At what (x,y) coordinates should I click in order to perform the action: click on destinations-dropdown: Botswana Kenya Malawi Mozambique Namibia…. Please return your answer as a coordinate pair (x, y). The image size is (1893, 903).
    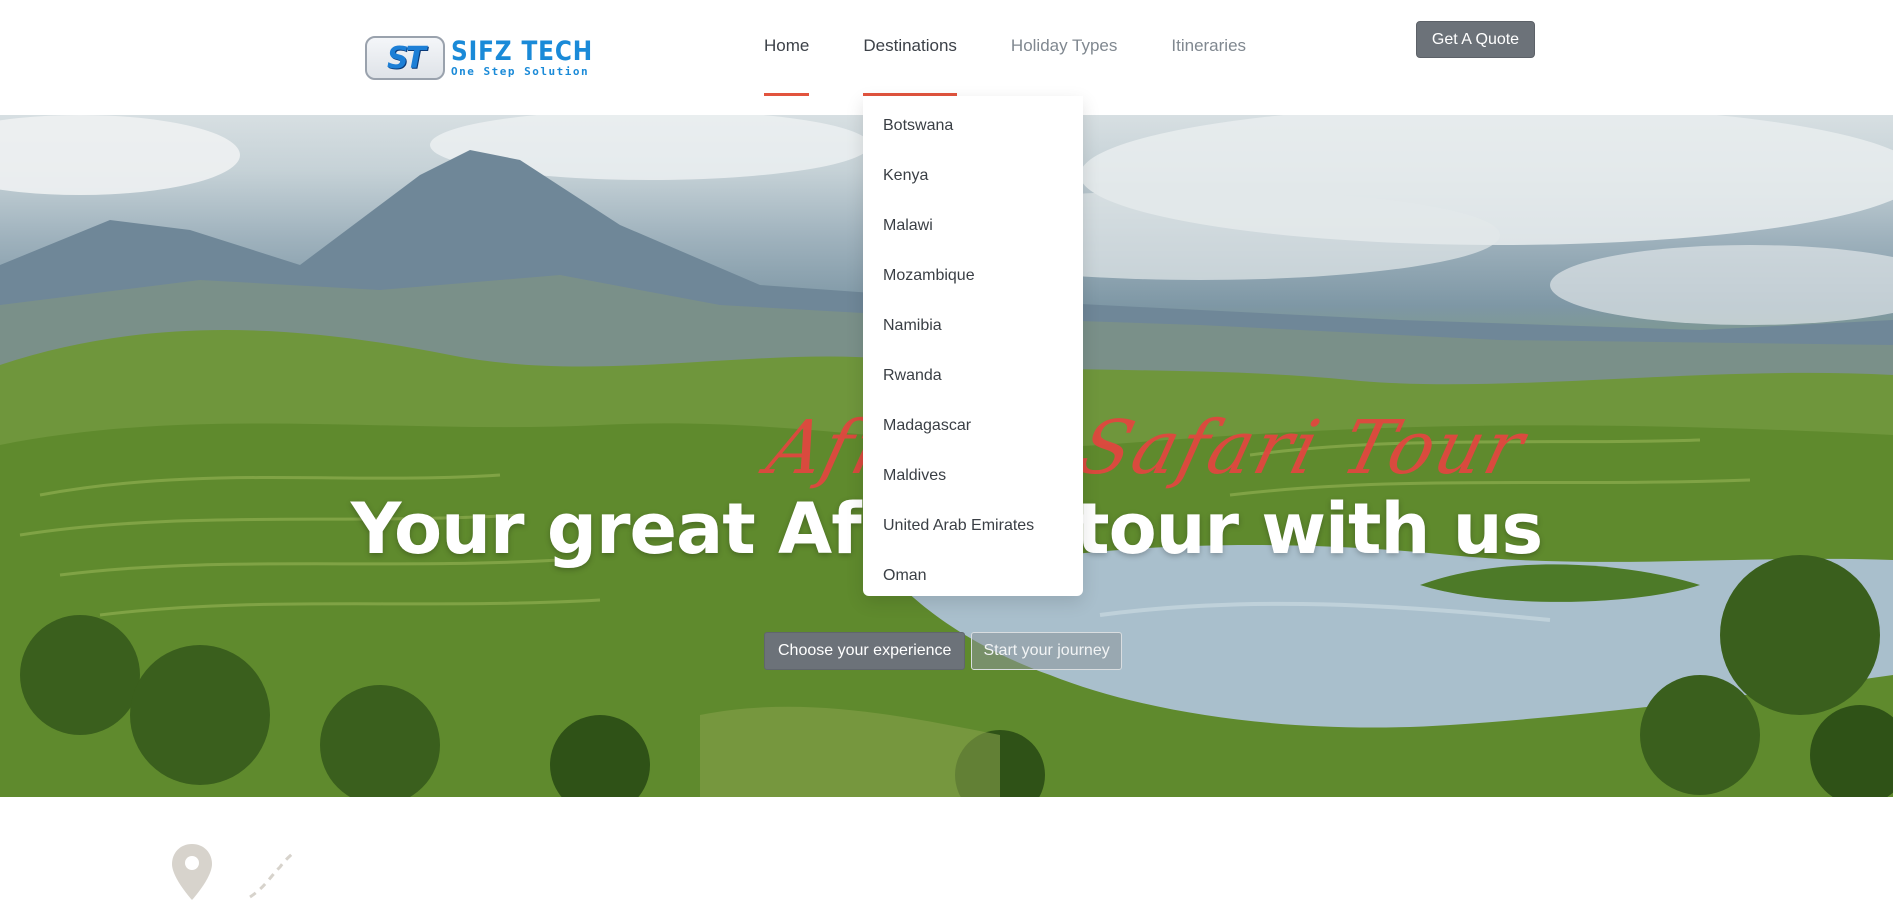
    Looking at the image, I should click on (973, 346).